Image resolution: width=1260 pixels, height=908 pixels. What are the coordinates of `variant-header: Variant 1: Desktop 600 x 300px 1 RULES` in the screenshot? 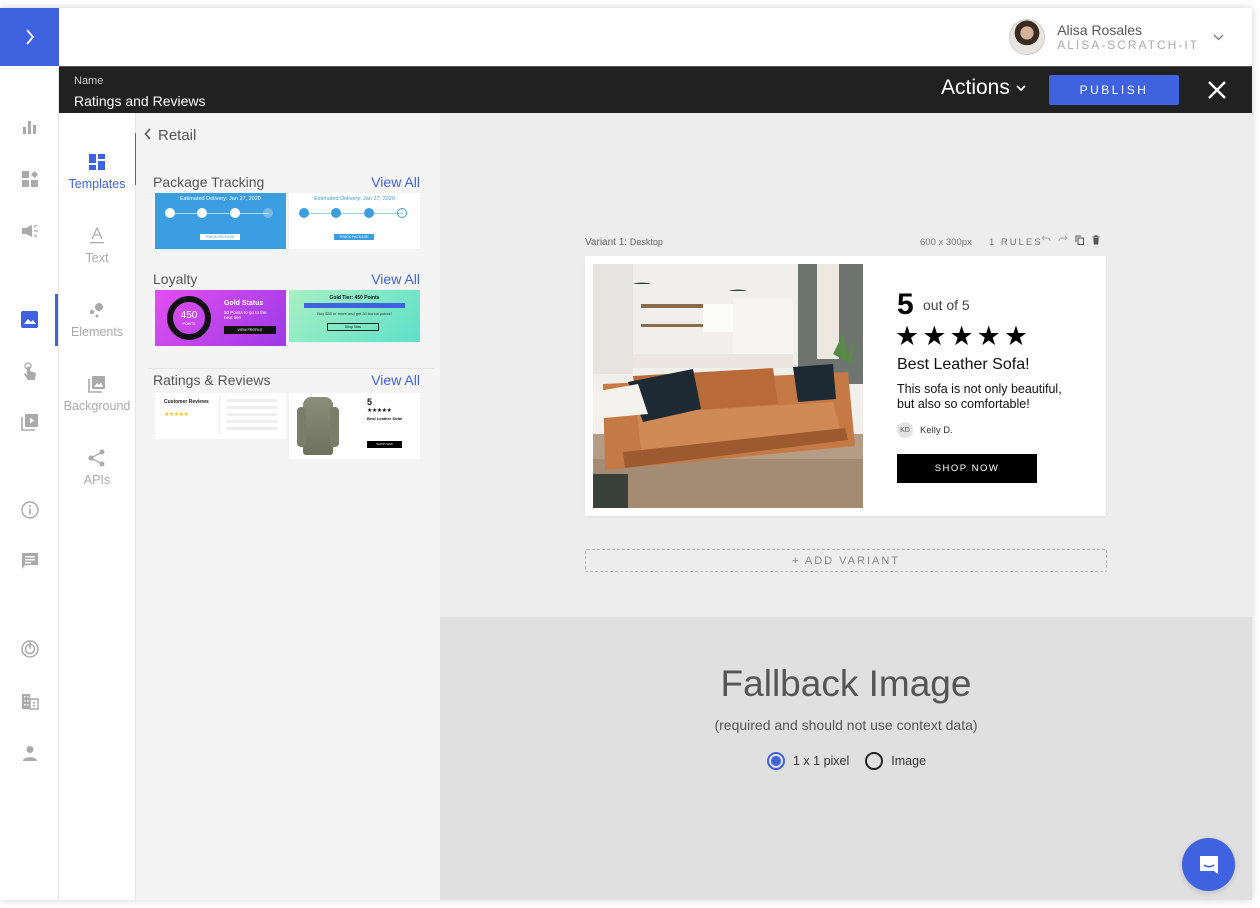 It's located at (846, 243).